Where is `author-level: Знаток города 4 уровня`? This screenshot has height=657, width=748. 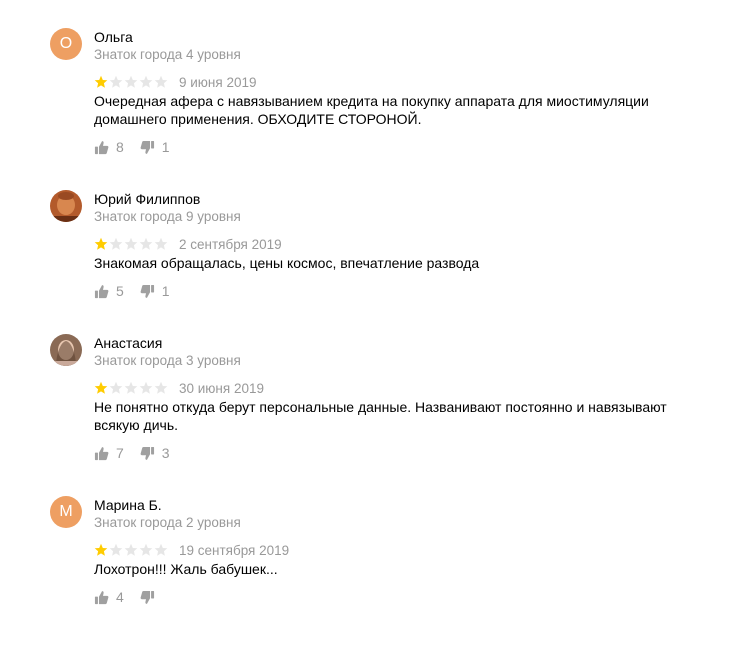
author-level: Знаток города 4 уровня is located at coordinates (167, 54).